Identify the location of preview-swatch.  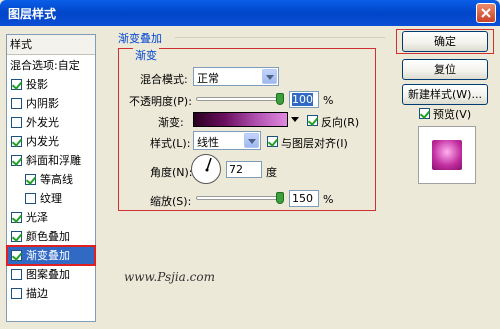
(447, 155).